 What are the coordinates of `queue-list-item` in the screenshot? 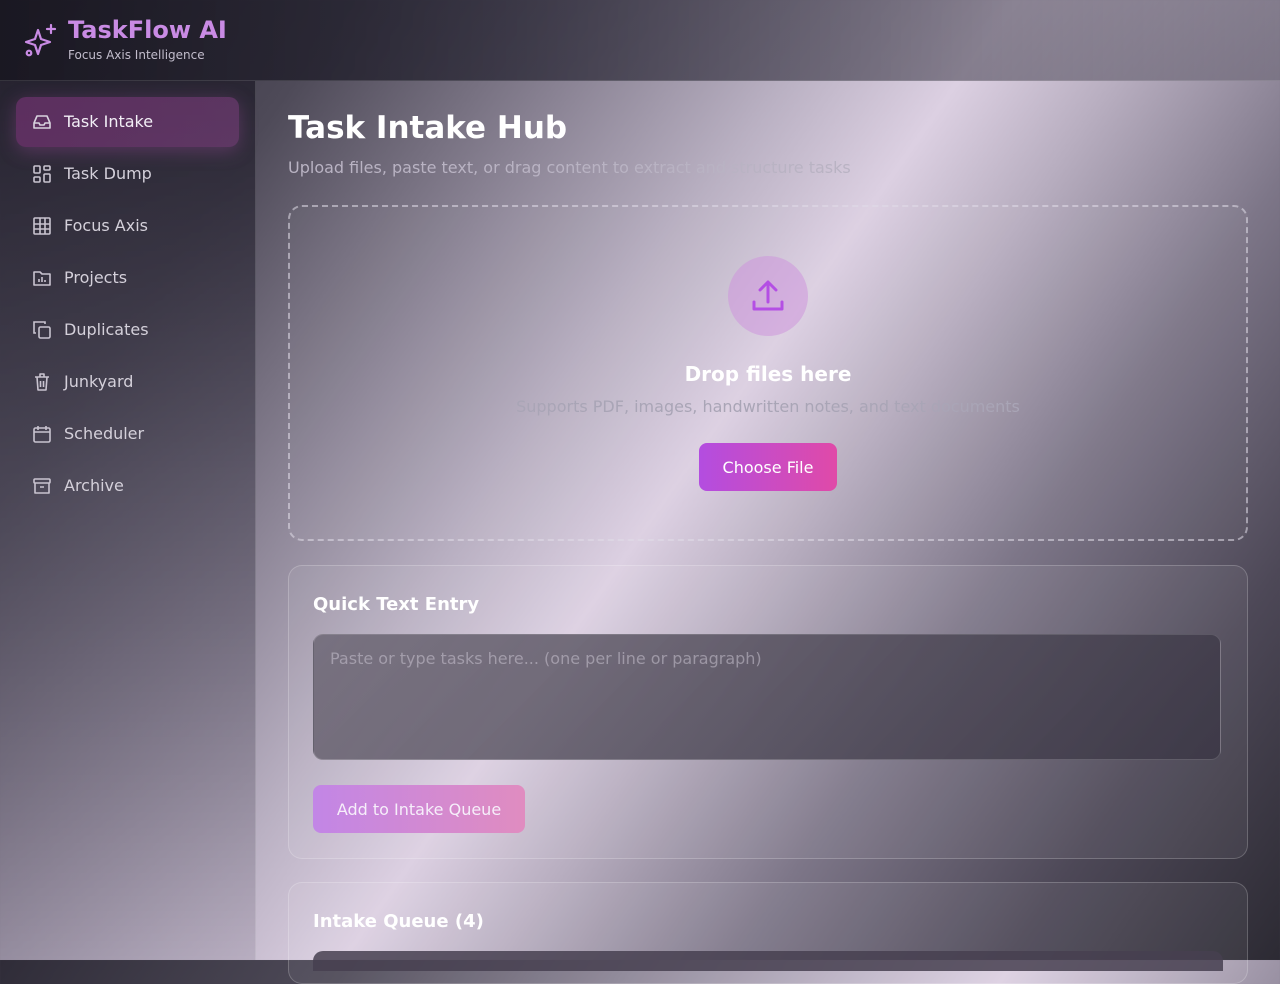 It's located at (768, 961).